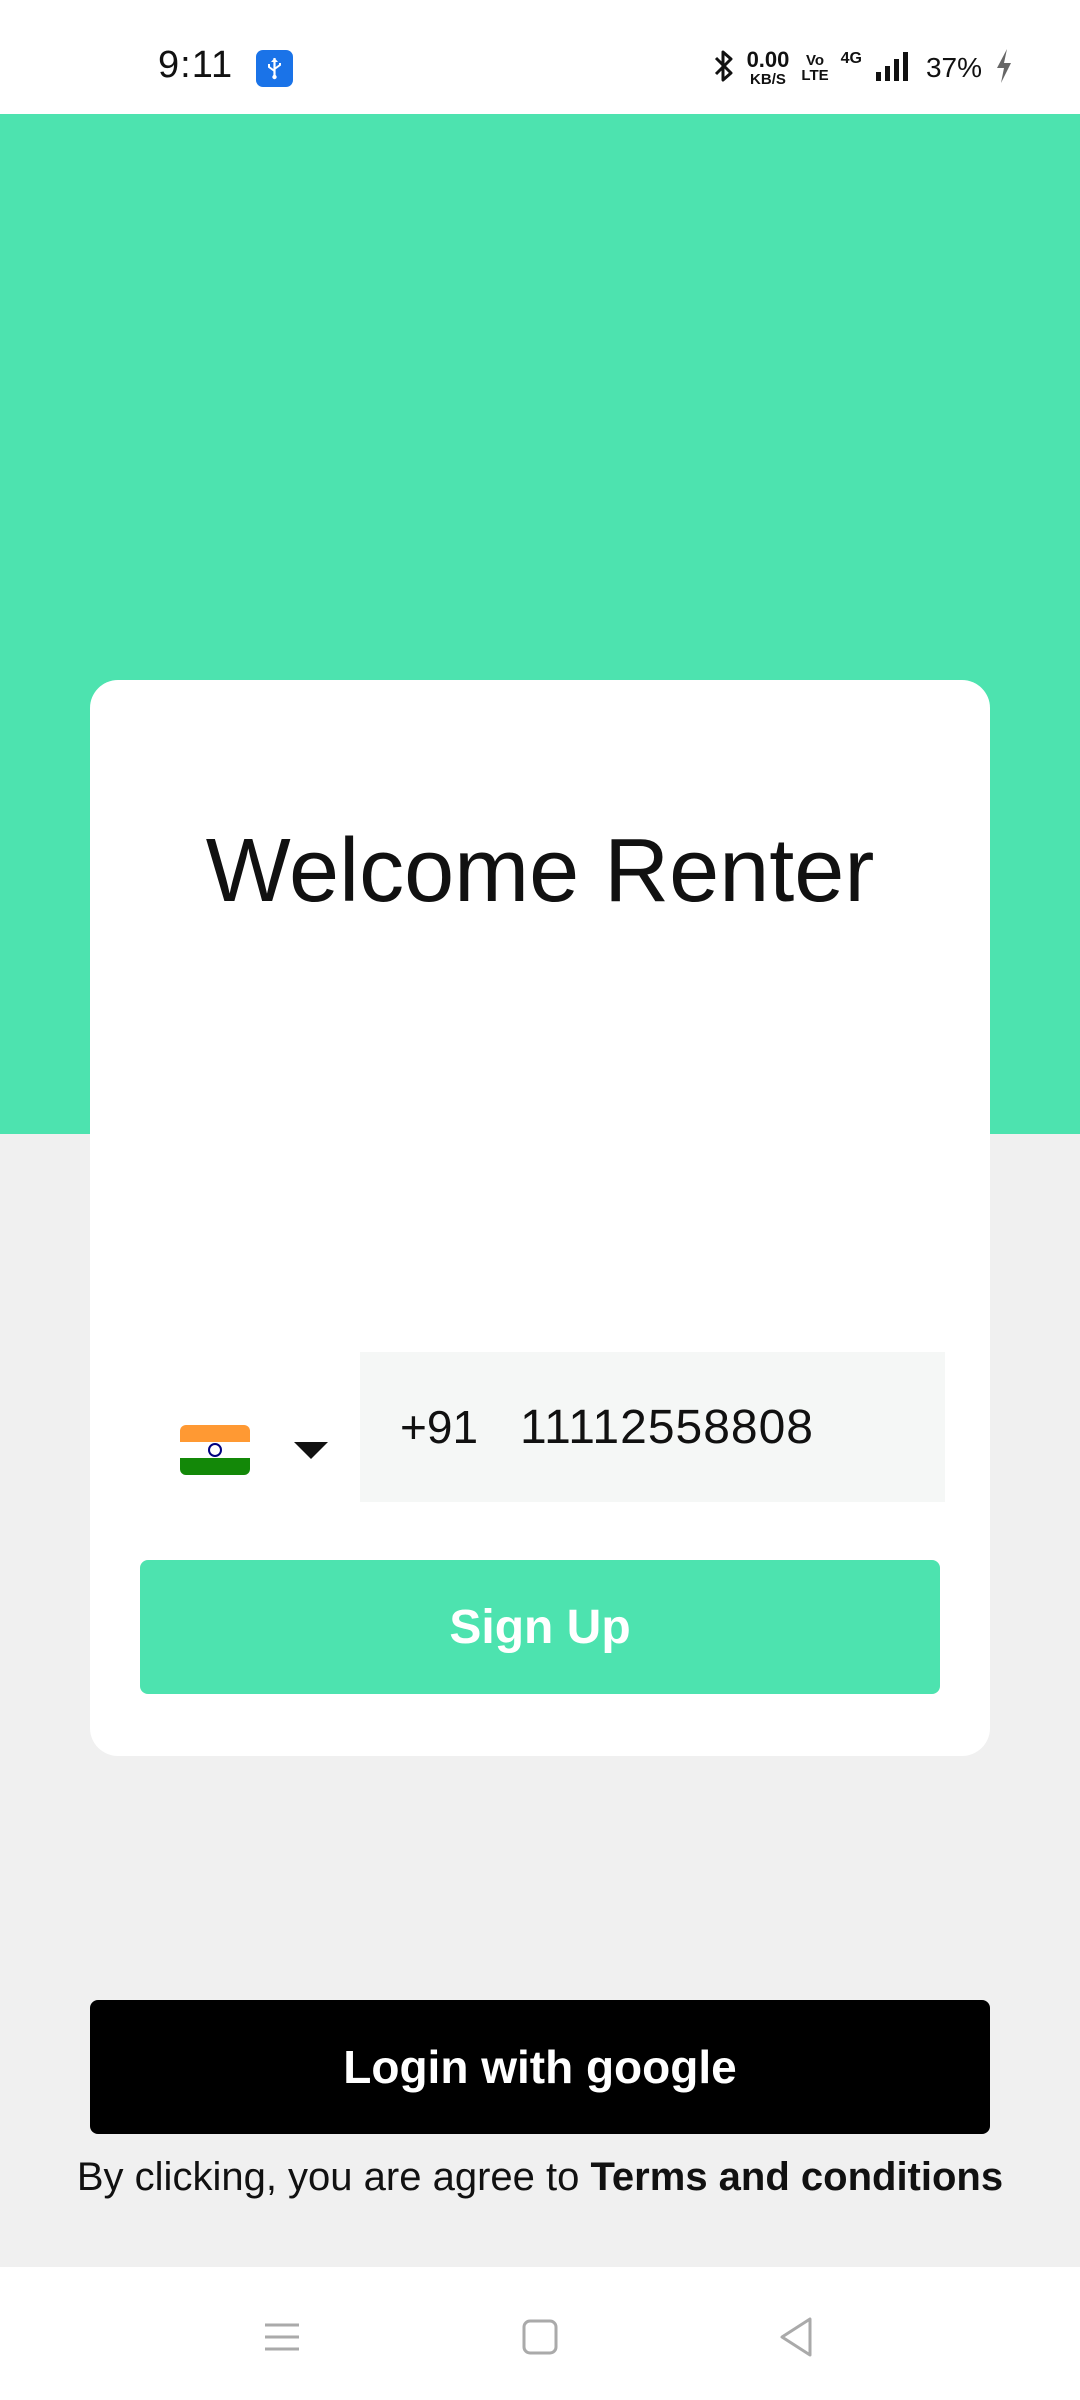 This screenshot has height=2400, width=1080. What do you see at coordinates (196, 65) in the screenshot?
I see `status-time: 9:11` at bounding box center [196, 65].